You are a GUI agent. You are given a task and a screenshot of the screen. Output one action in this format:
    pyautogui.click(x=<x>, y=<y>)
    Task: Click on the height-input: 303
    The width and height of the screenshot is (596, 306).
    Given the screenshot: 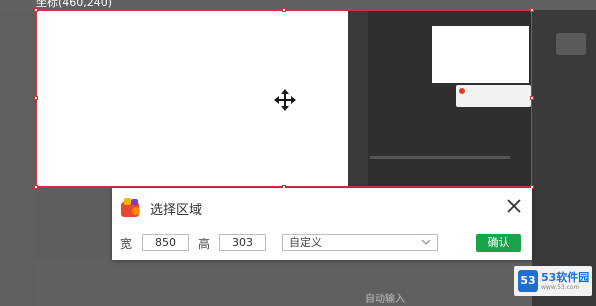 What is the action you would take?
    pyautogui.click(x=242, y=242)
    